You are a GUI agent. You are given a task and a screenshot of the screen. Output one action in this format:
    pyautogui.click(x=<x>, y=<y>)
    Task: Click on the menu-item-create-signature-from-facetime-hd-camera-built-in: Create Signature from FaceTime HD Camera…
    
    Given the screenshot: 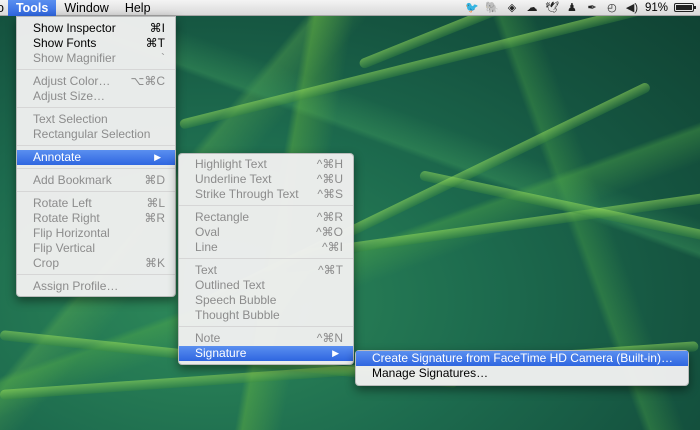 What is the action you would take?
    pyautogui.click(x=522, y=358)
    